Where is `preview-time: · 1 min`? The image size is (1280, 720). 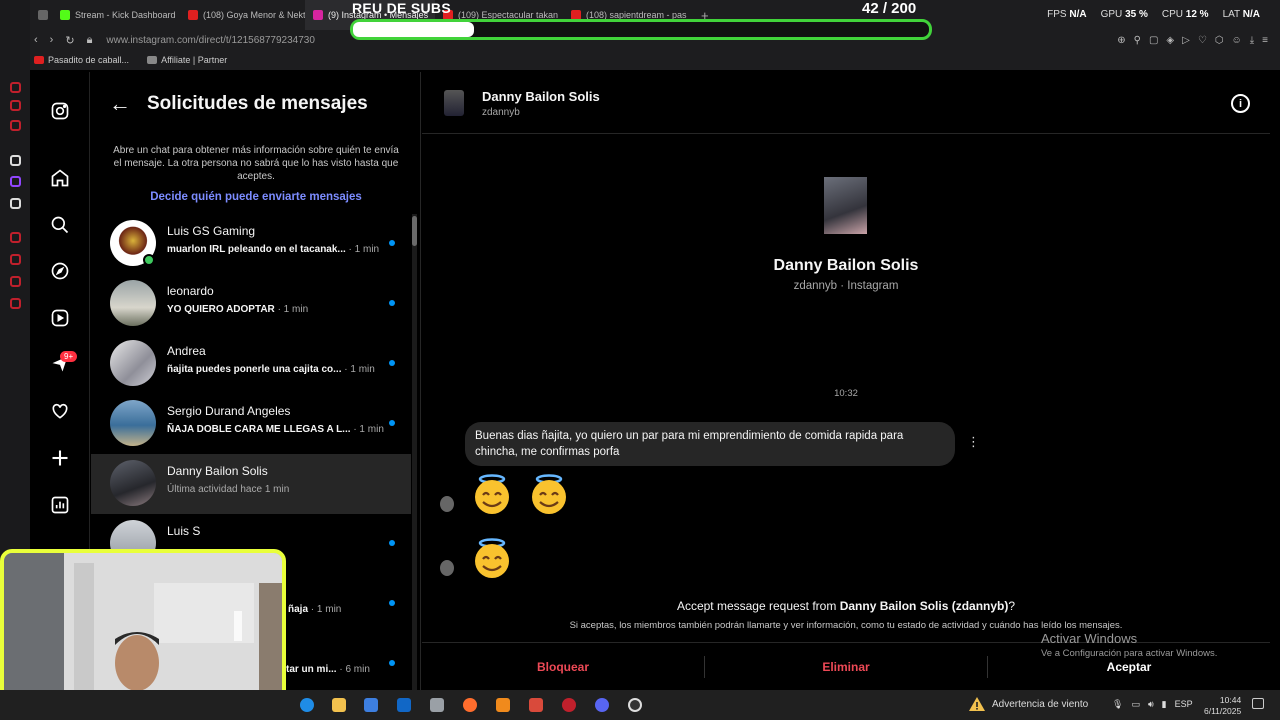
preview-time: · 1 min is located at coordinates (359, 369).